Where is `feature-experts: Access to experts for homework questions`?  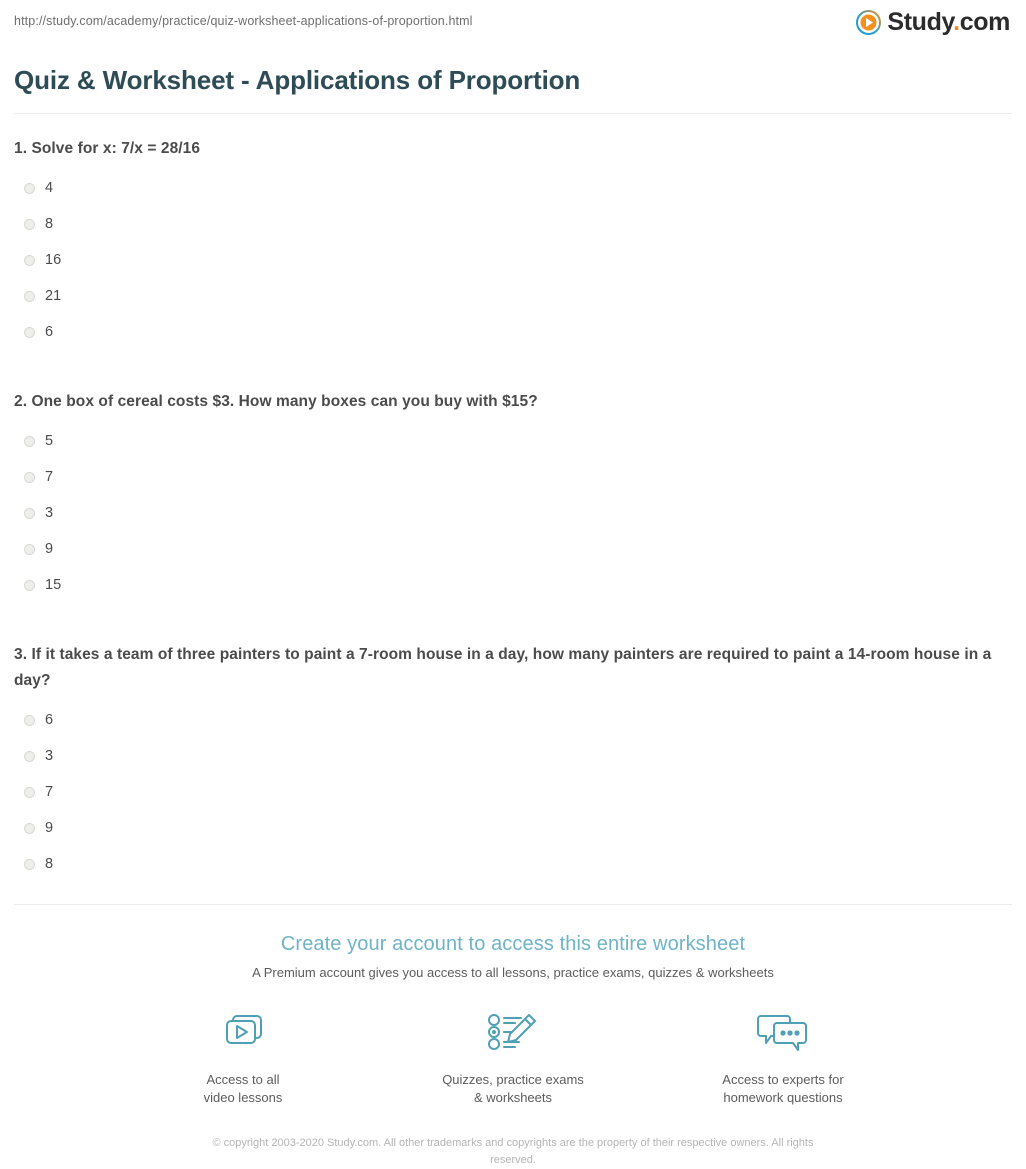
feature-experts: Access to experts for homework questions is located at coordinates (783, 1058).